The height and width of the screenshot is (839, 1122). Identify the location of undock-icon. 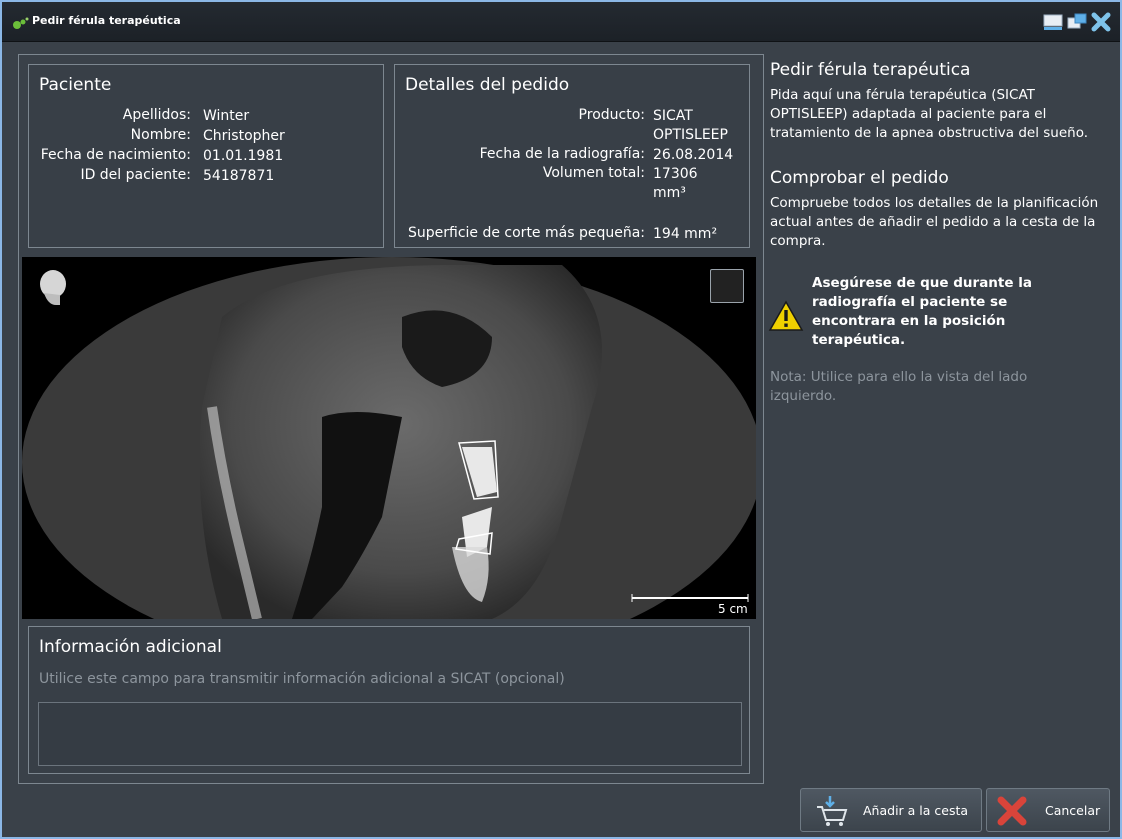
(1077, 22).